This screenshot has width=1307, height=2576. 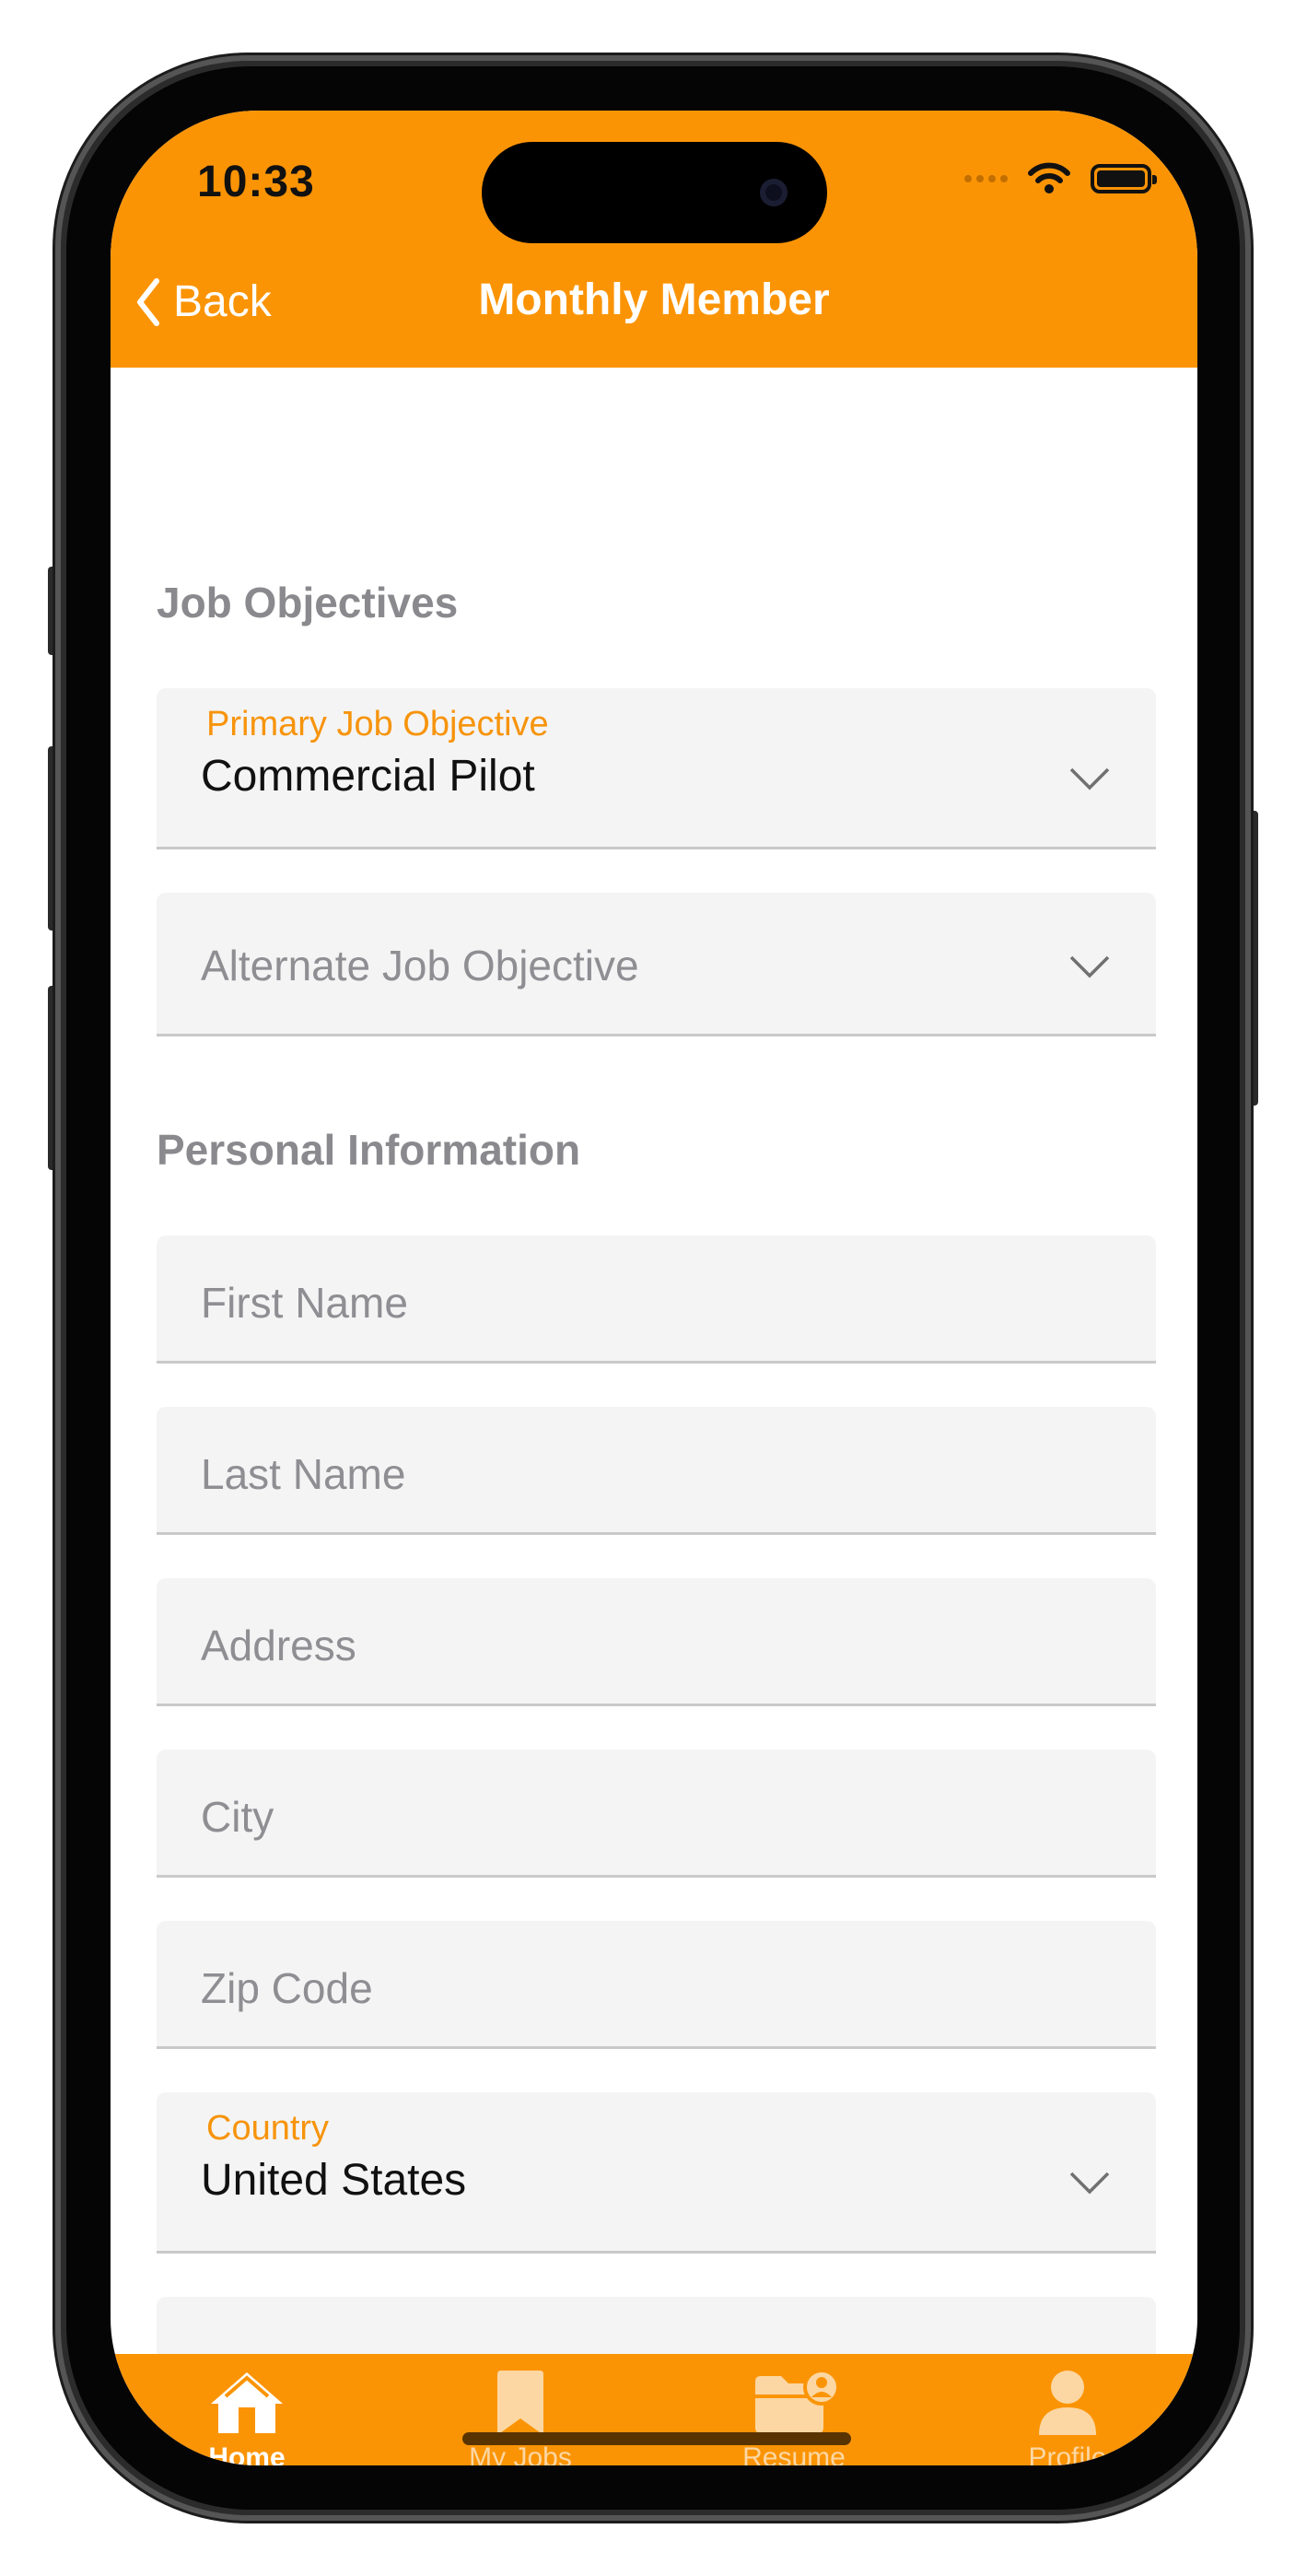 What do you see at coordinates (278, 1645) in the screenshot?
I see `address-placeholder: Address` at bounding box center [278, 1645].